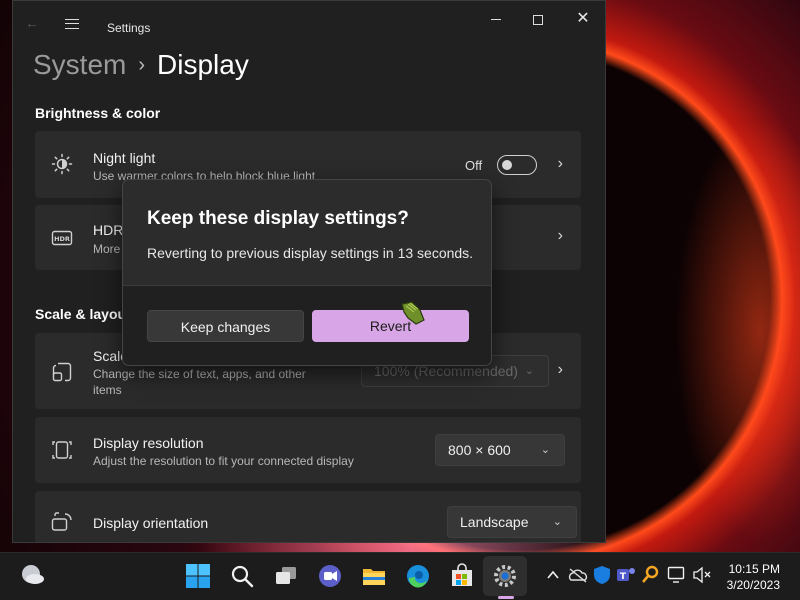 The width and height of the screenshot is (800, 600). What do you see at coordinates (32, 23) in the screenshot?
I see `back-button: ←` at bounding box center [32, 23].